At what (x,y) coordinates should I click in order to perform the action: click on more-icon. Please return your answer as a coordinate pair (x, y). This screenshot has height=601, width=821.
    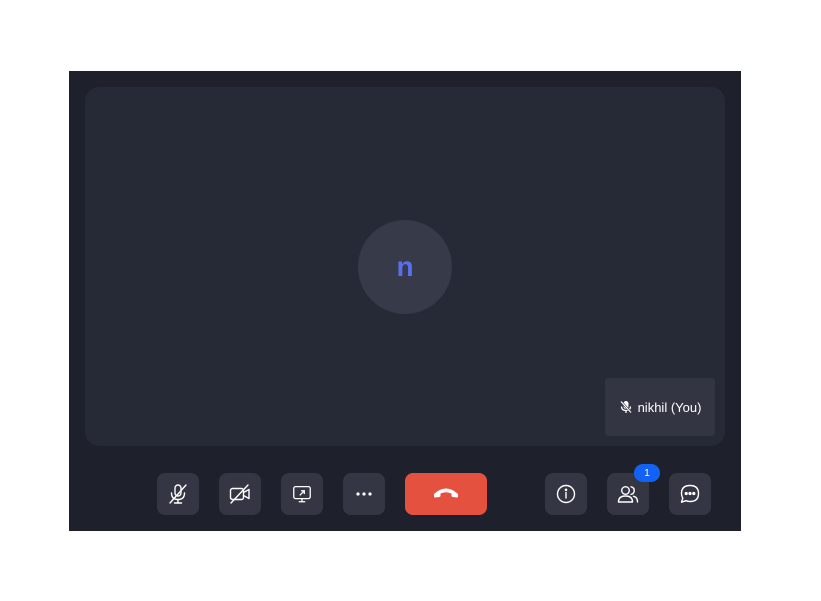
    Looking at the image, I should click on (364, 494).